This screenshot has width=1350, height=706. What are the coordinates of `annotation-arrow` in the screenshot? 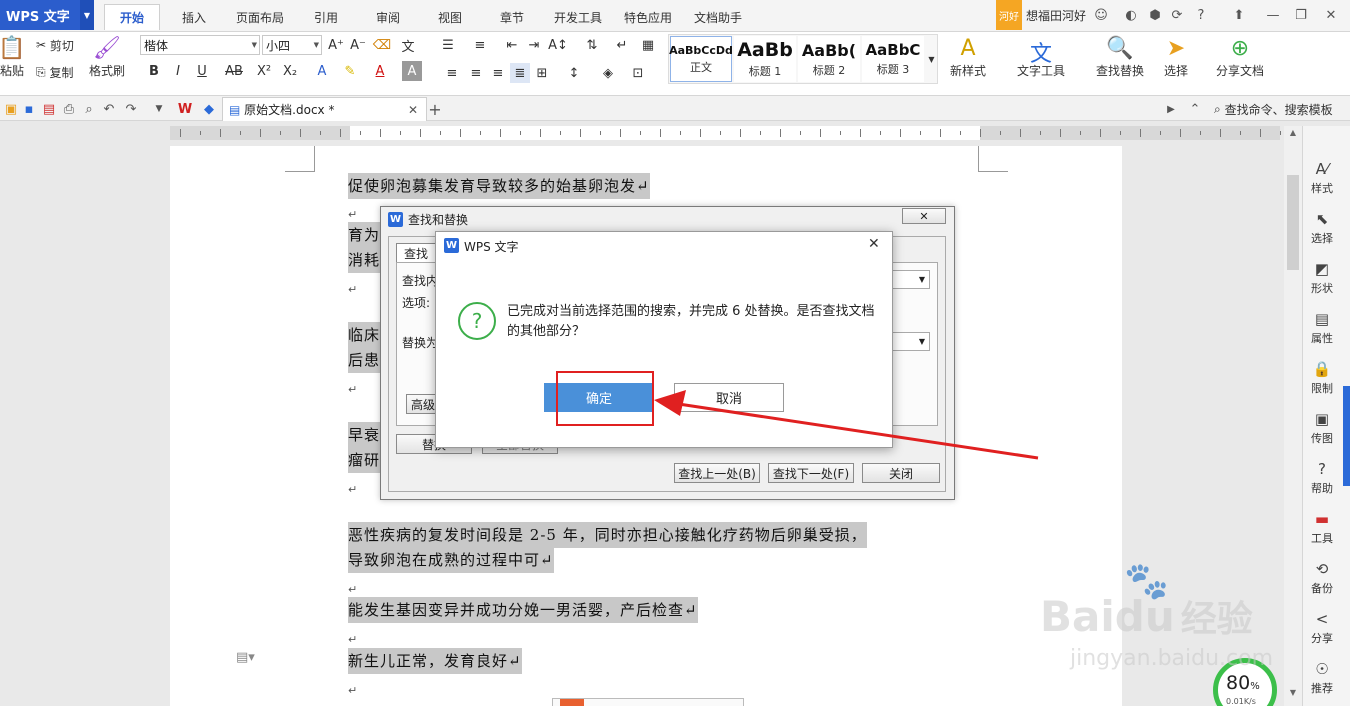 It's located at (846, 425).